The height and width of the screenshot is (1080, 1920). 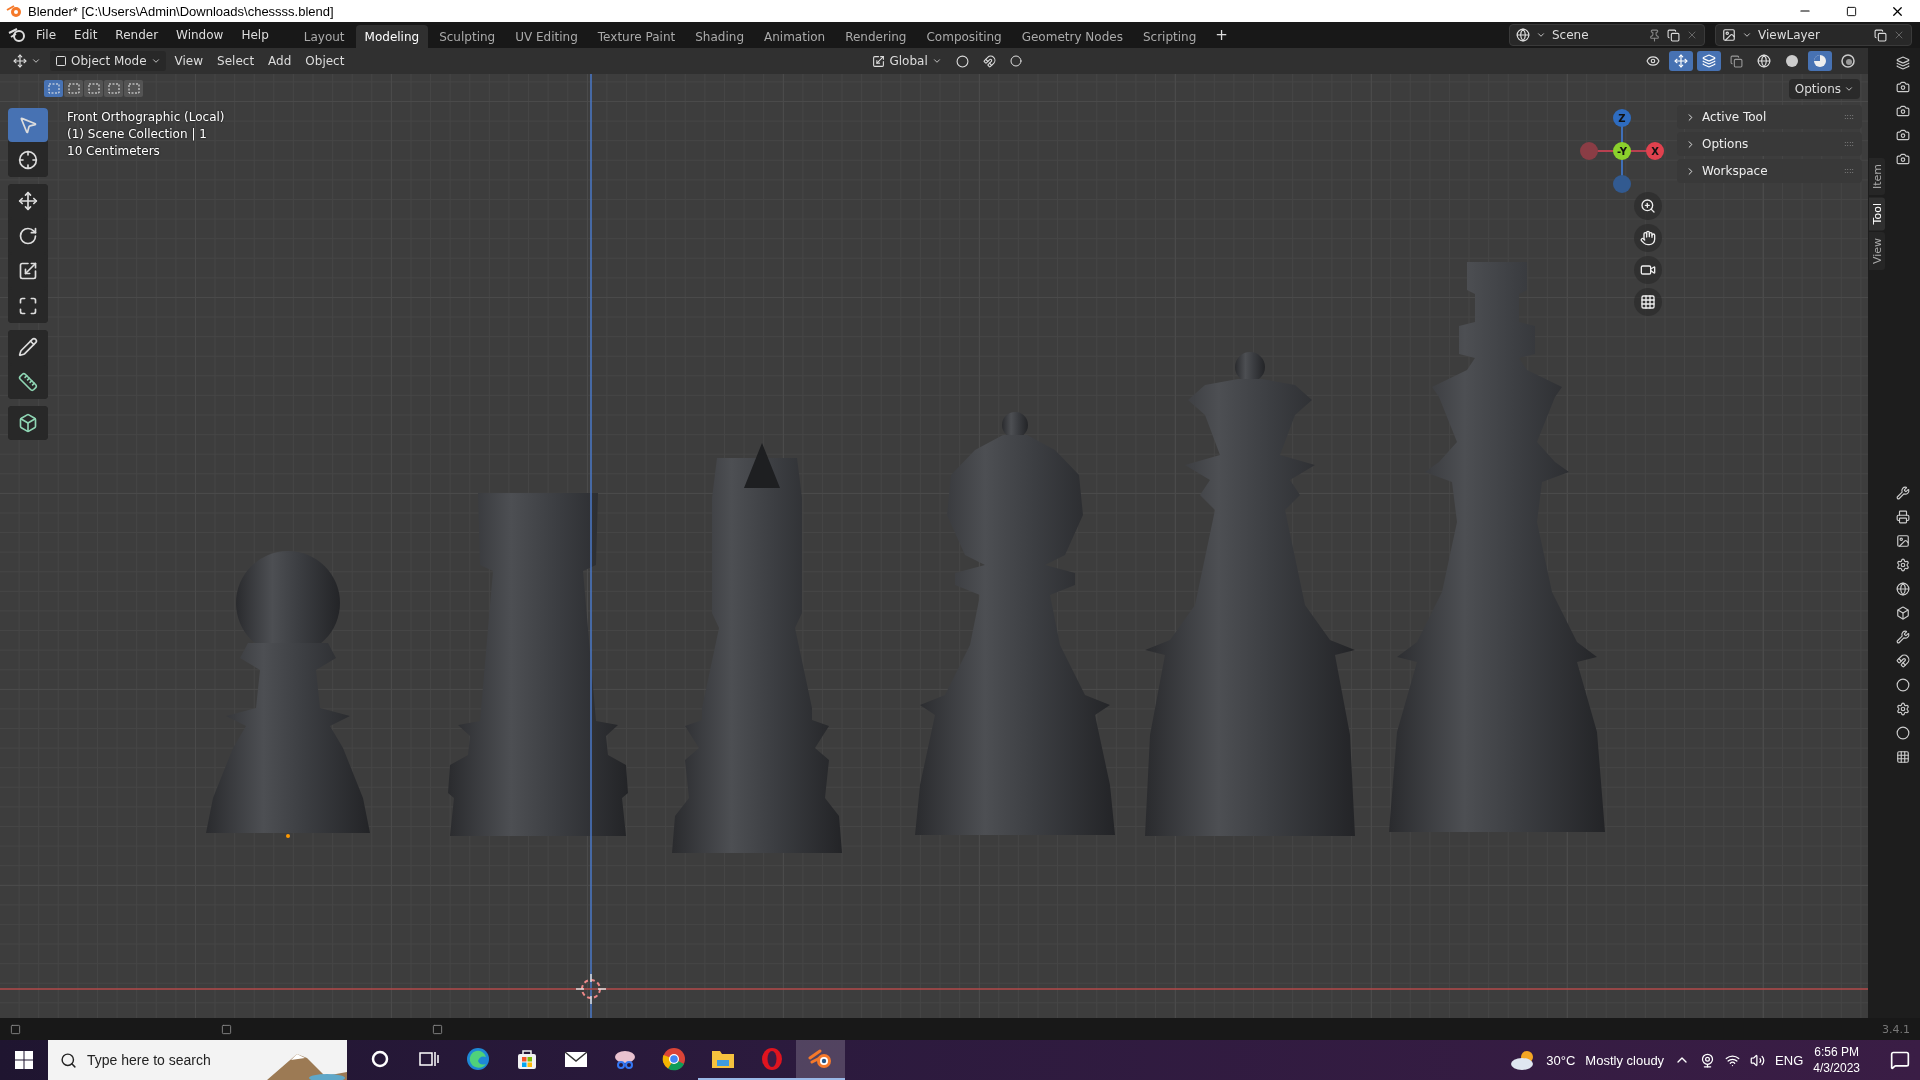 What do you see at coordinates (591, 989) in the screenshot?
I see `3d-cursor-icon` at bounding box center [591, 989].